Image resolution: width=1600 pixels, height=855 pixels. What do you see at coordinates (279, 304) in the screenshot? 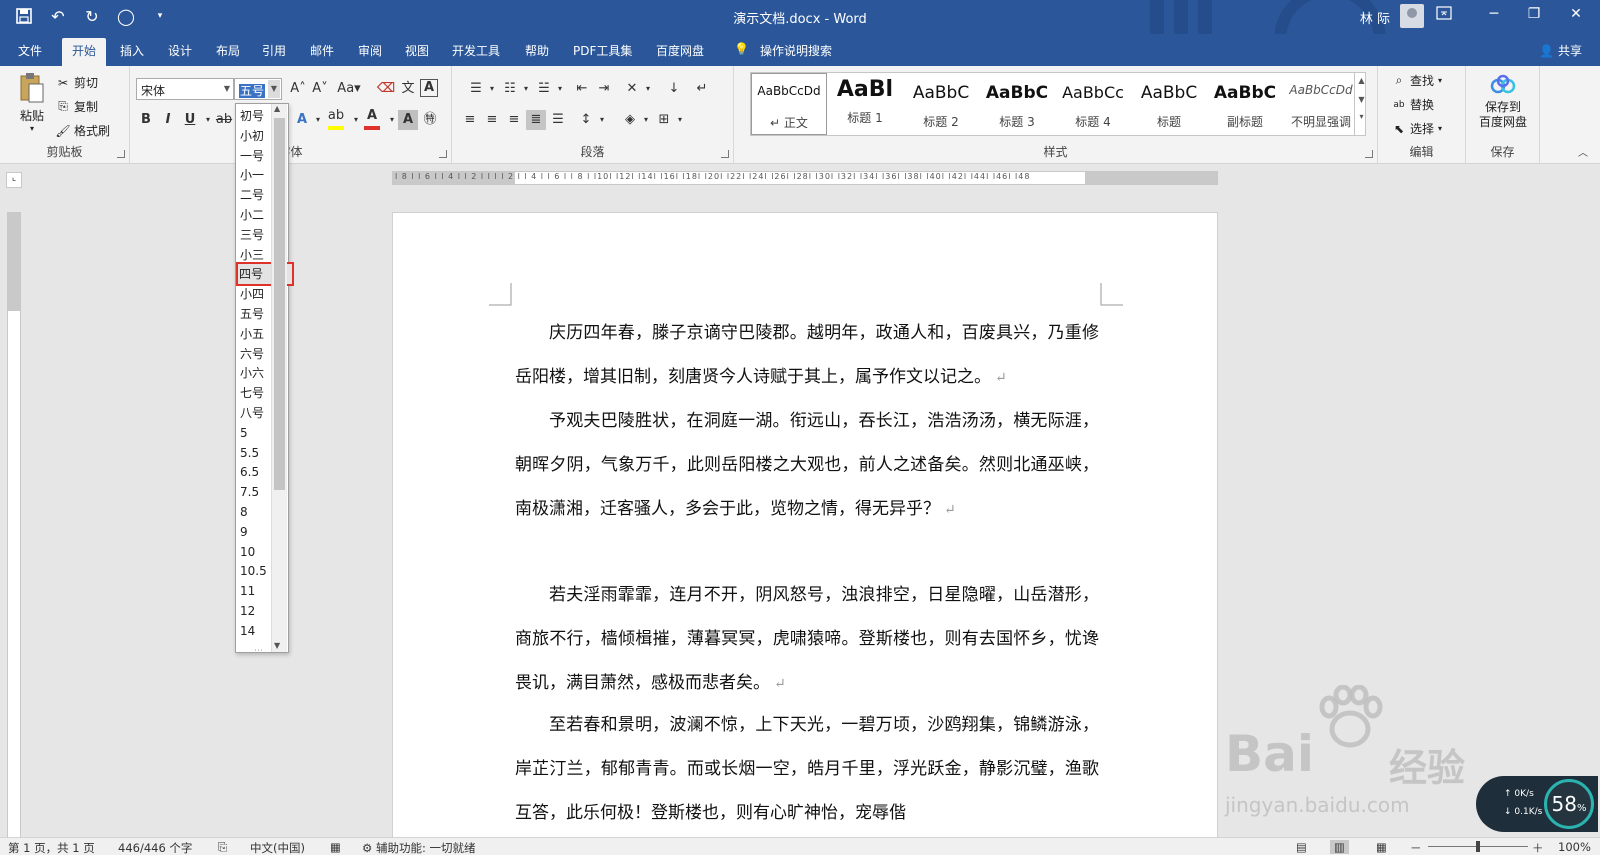
I see `scroll-thumb` at bounding box center [279, 304].